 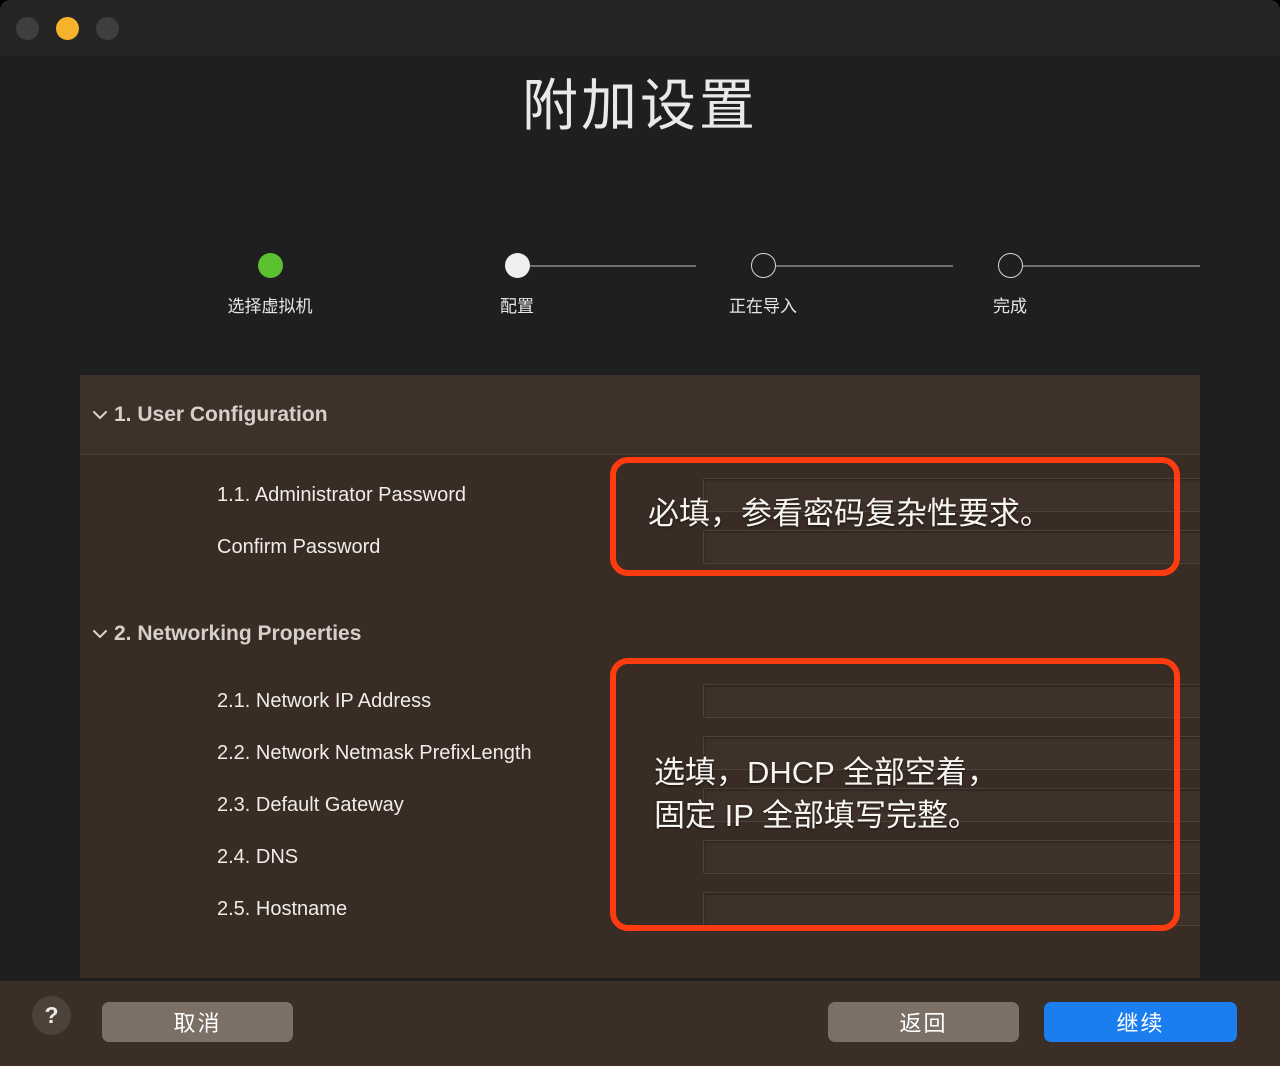 What do you see at coordinates (763, 285) in the screenshot?
I see `stepper-step-importing: 正在导入` at bounding box center [763, 285].